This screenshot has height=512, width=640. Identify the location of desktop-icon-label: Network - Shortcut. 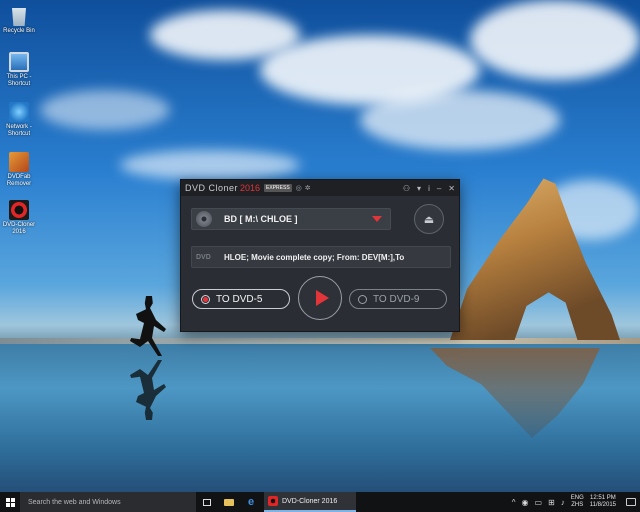
(19, 130).